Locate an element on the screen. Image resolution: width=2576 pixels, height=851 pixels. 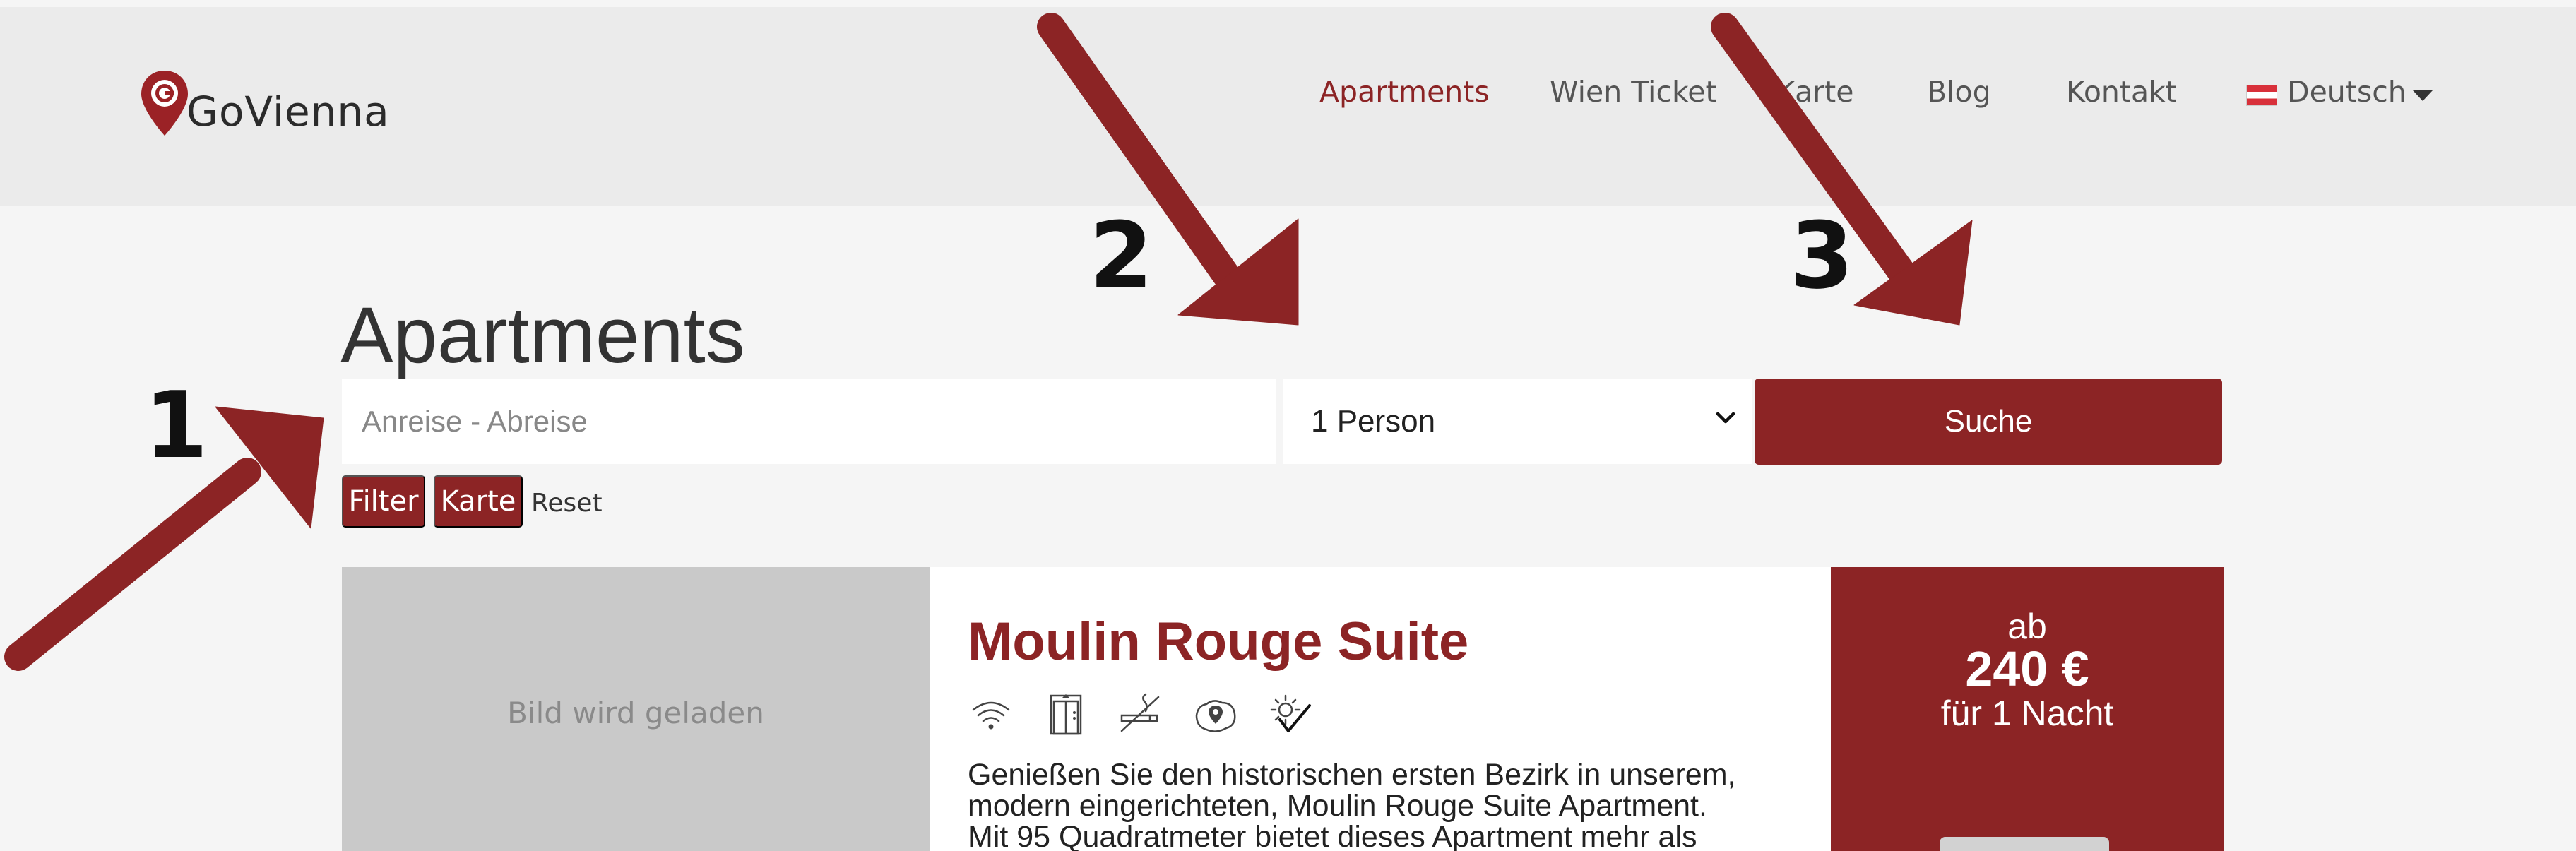
map-button: Karte is located at coordinates (478, 502).